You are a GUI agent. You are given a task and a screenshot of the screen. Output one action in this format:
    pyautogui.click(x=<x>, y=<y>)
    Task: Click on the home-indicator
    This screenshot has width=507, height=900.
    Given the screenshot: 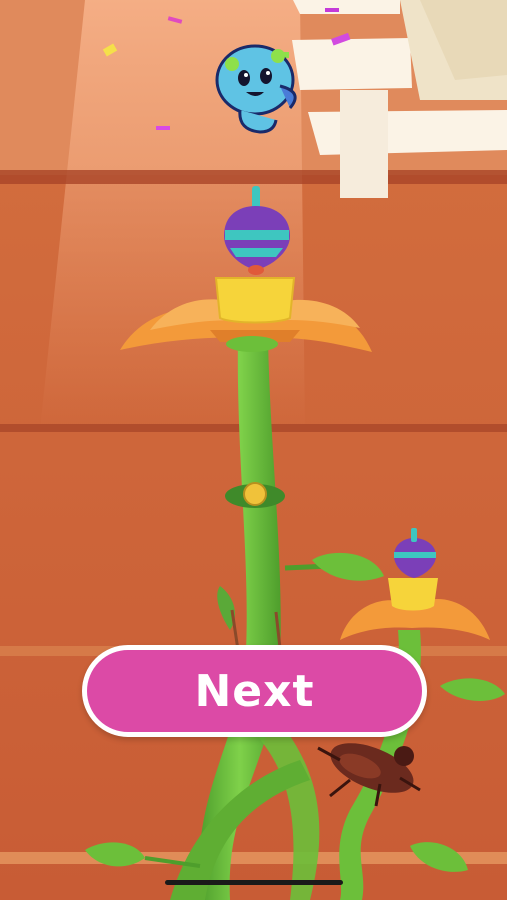 What is the action you would take?
    pyautogui.click(x=254, y=882)
    